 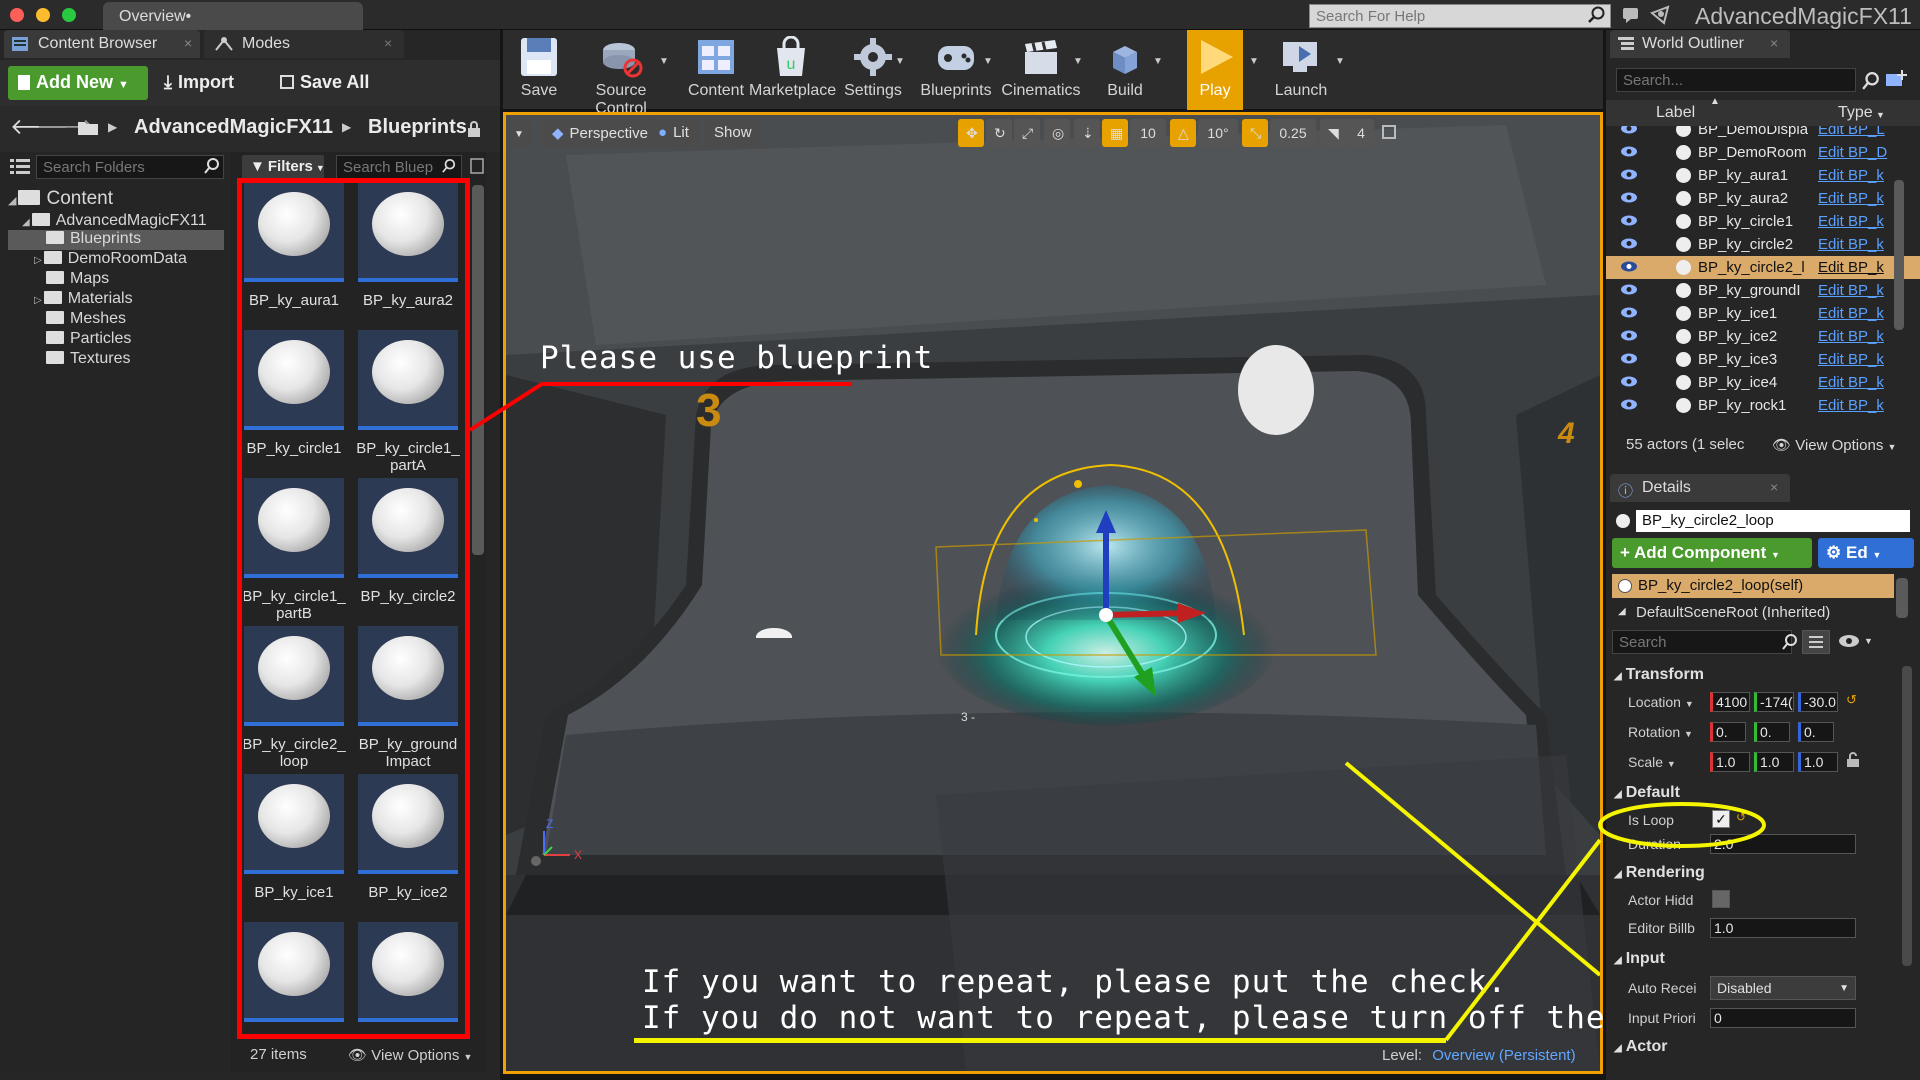 I want to click on maximize-viewport-icon, so click(x=1389, y=132).